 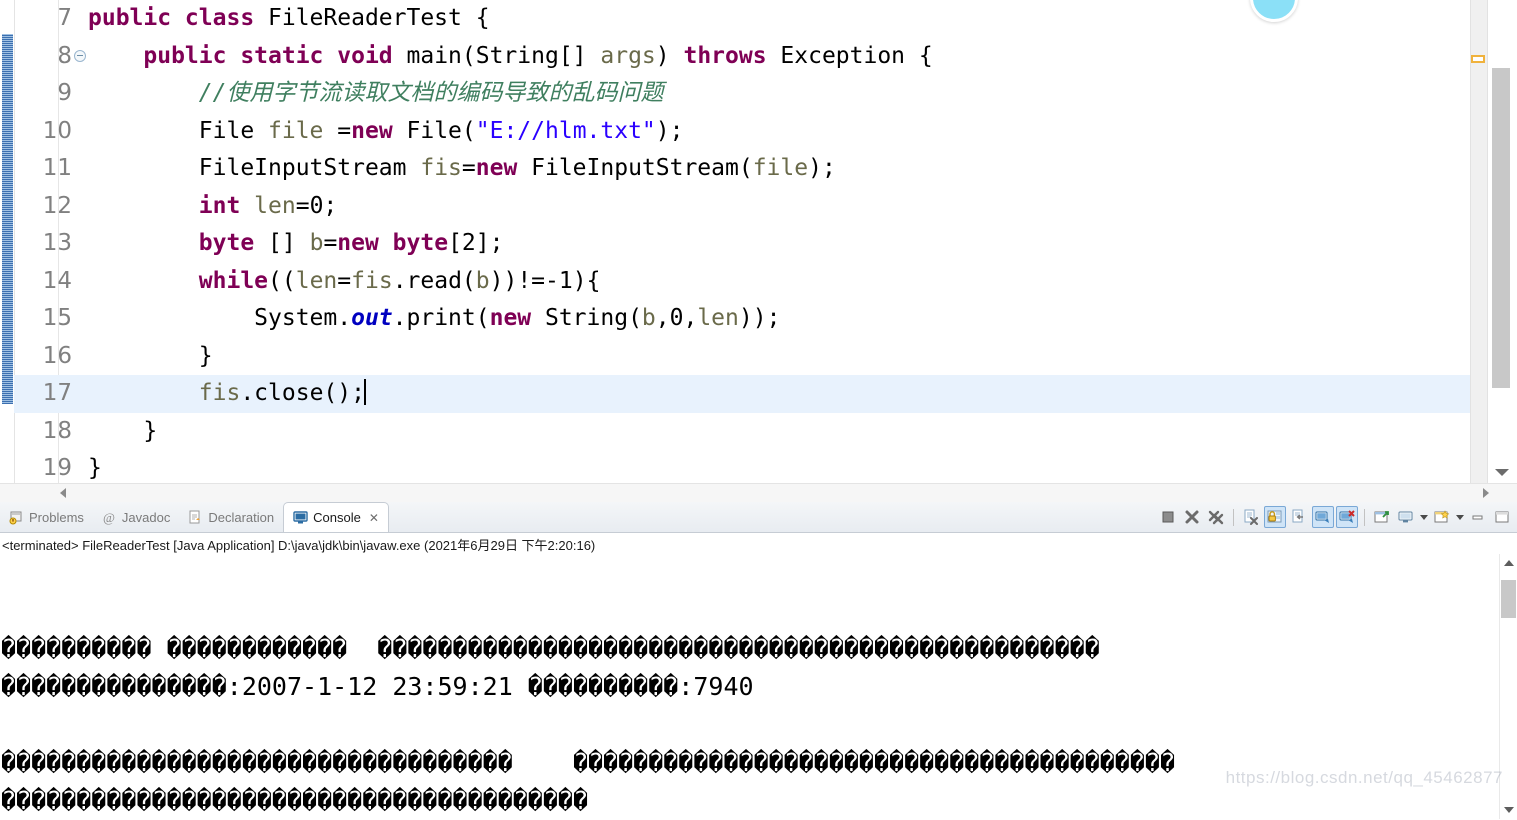 What do you see at coordinates (254, 168) in the screenshot?
I see `token-pln: FileInputStream` at bounding box center [254, 168].